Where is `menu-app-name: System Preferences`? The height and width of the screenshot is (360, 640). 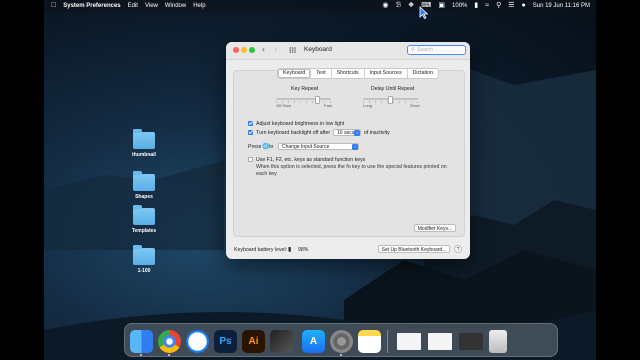
menu-app-name: System Preferences is located at coordinates (91, 6).